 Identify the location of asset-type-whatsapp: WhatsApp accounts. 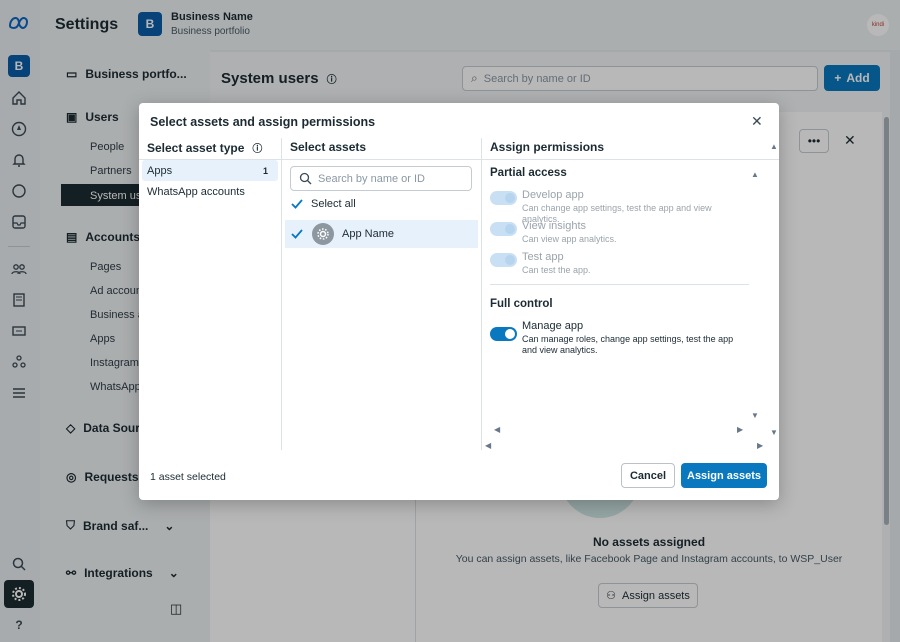
(196, 192).